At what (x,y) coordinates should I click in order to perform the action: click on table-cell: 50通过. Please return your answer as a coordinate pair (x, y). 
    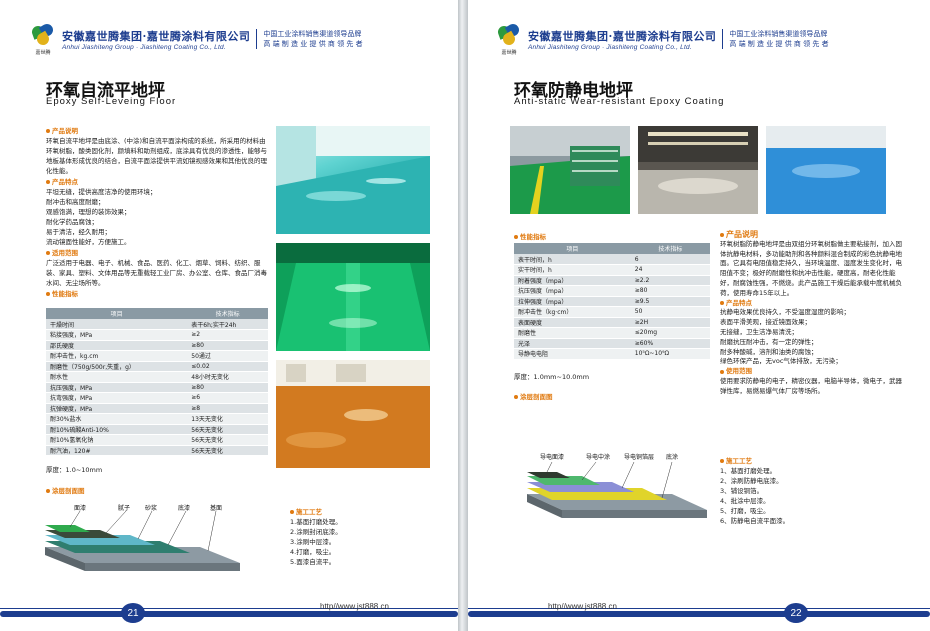
    Looking at the image, I should click on (227, 356).